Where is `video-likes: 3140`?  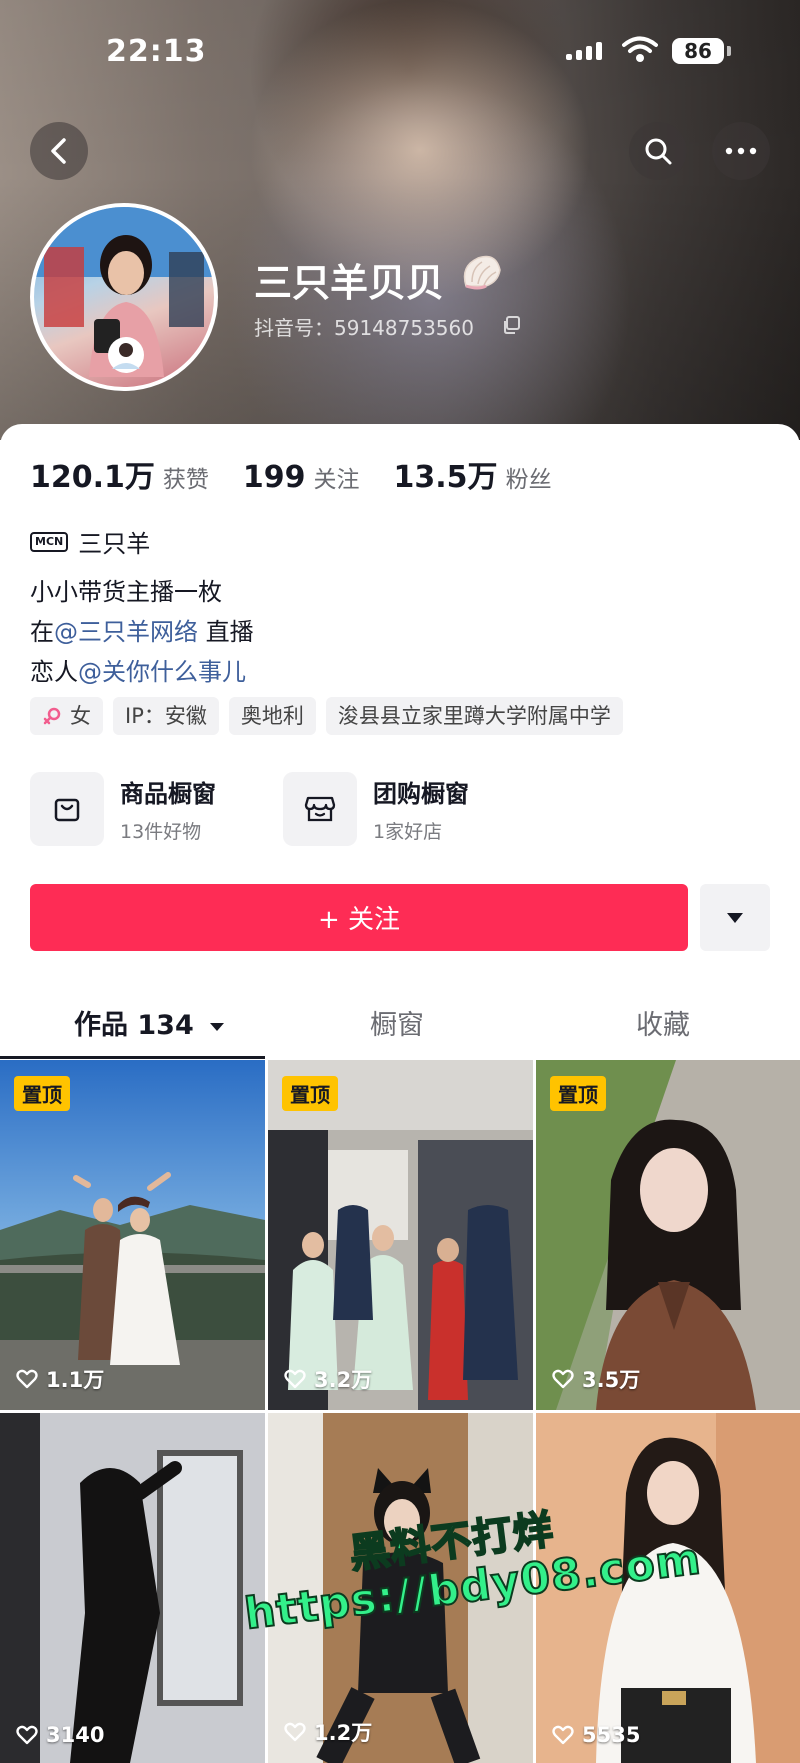
video-likes: 3140 is located at coordinates (60, 1735).